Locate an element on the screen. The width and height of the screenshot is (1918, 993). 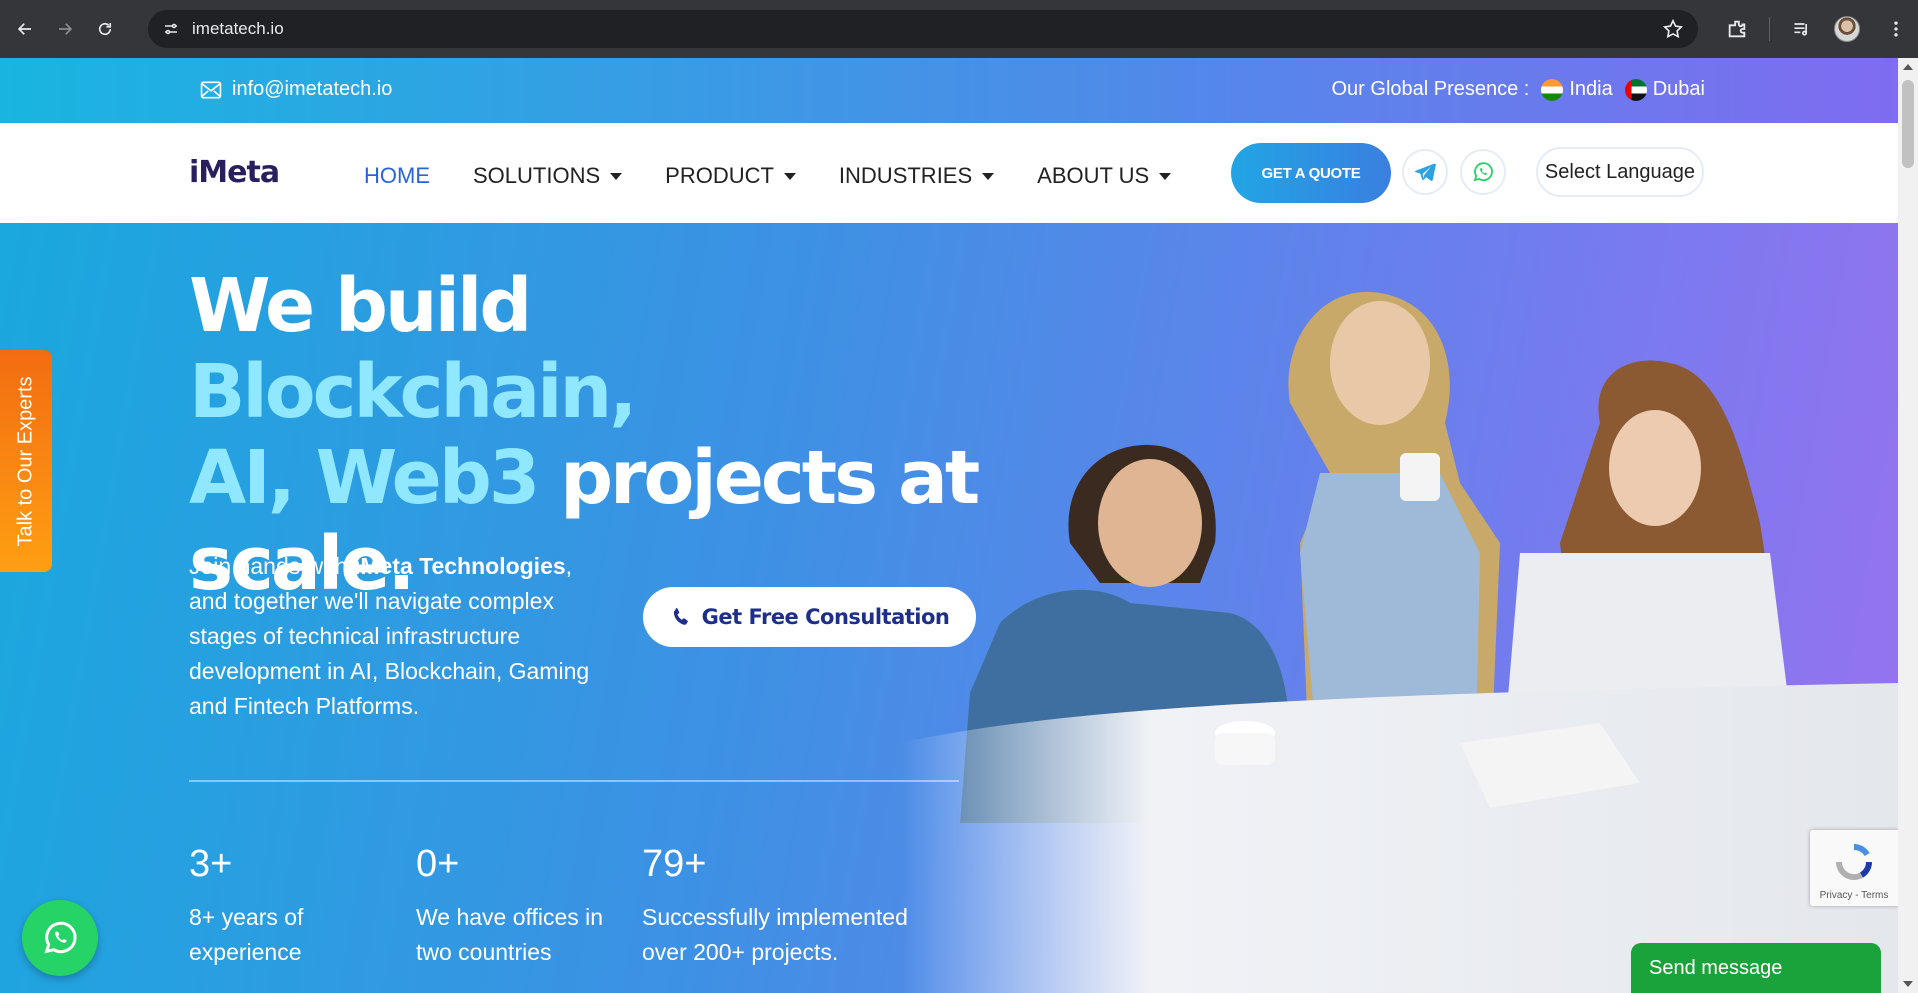
nav-home: HOME is located at coordinates (397, 176).